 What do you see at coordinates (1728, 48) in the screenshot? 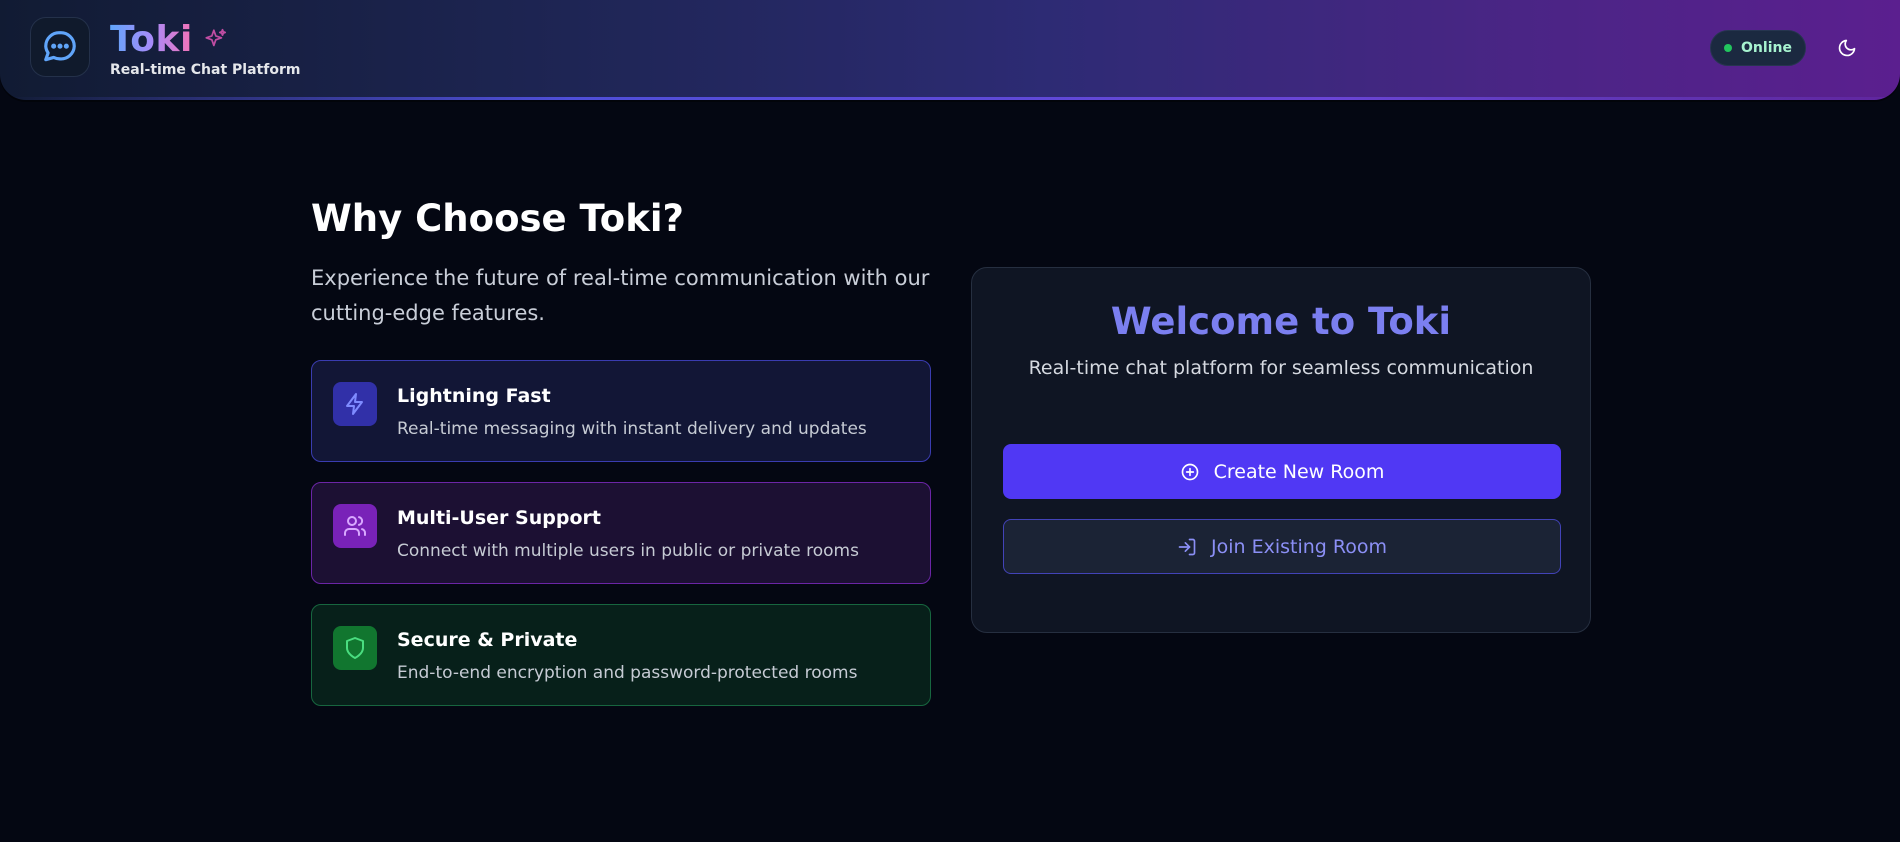
I see `online-dot-icon` at bounding box center [1728, 48].